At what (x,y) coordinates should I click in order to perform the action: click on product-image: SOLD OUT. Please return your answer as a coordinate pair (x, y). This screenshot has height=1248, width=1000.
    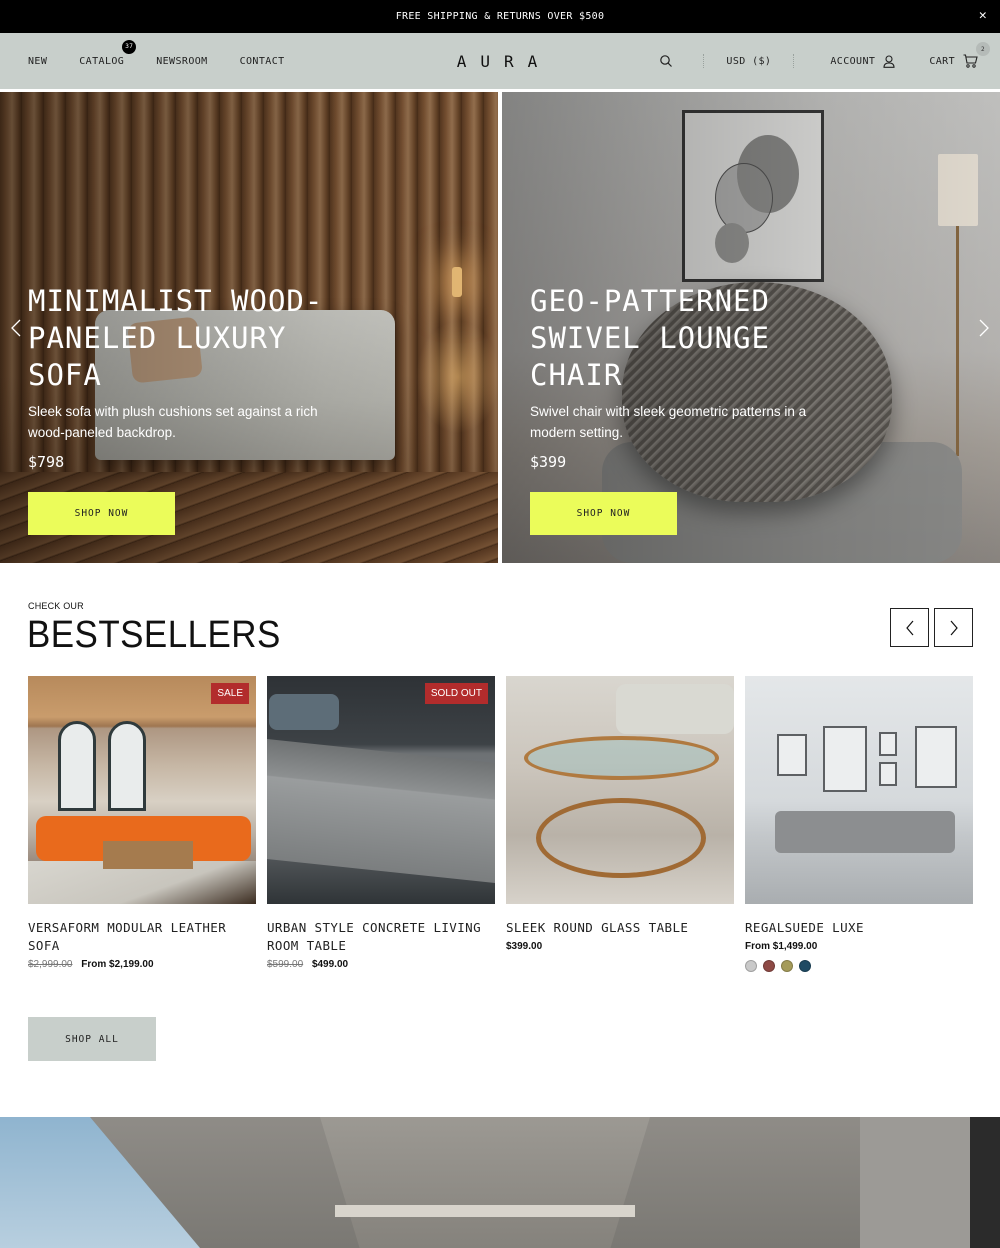
    Looking at the image, I should click on (381, 790).